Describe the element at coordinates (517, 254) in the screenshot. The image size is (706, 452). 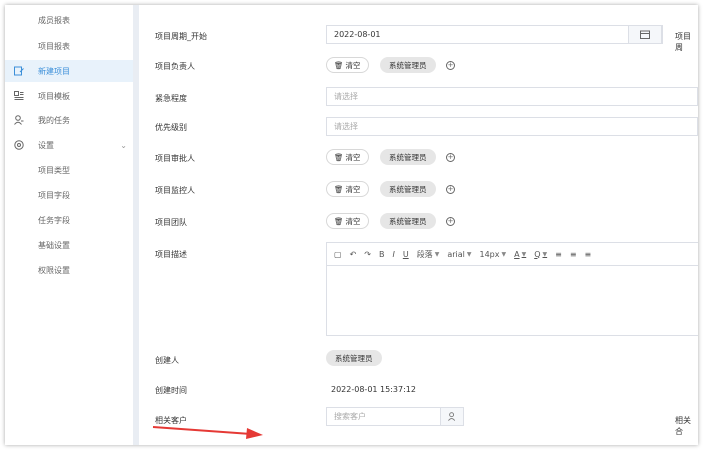
I see `font-color-label: A` at that location.